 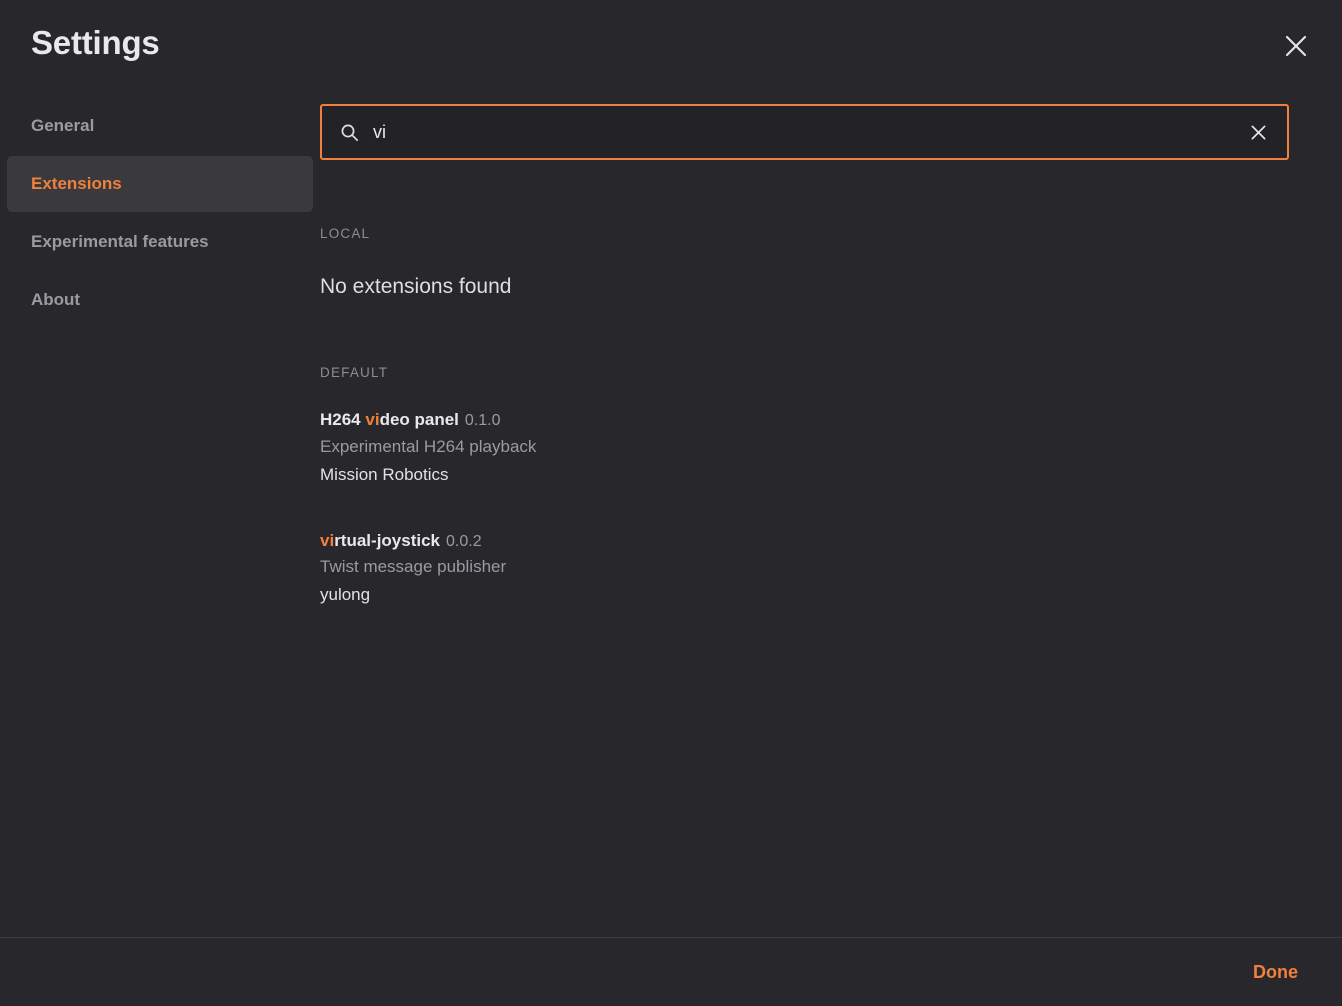 What do you see at coordinates (160, 126) in the screenshot?
I see `sidebar-item-general: General` at bounding box center [160, 126].